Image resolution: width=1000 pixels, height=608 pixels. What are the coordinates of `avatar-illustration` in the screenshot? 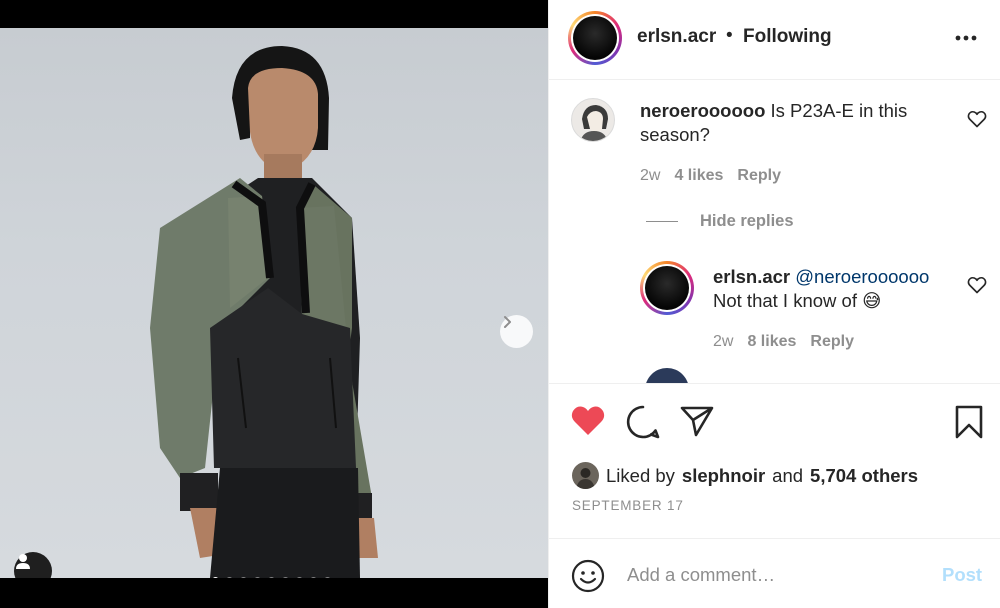 It's located at (594, 123).